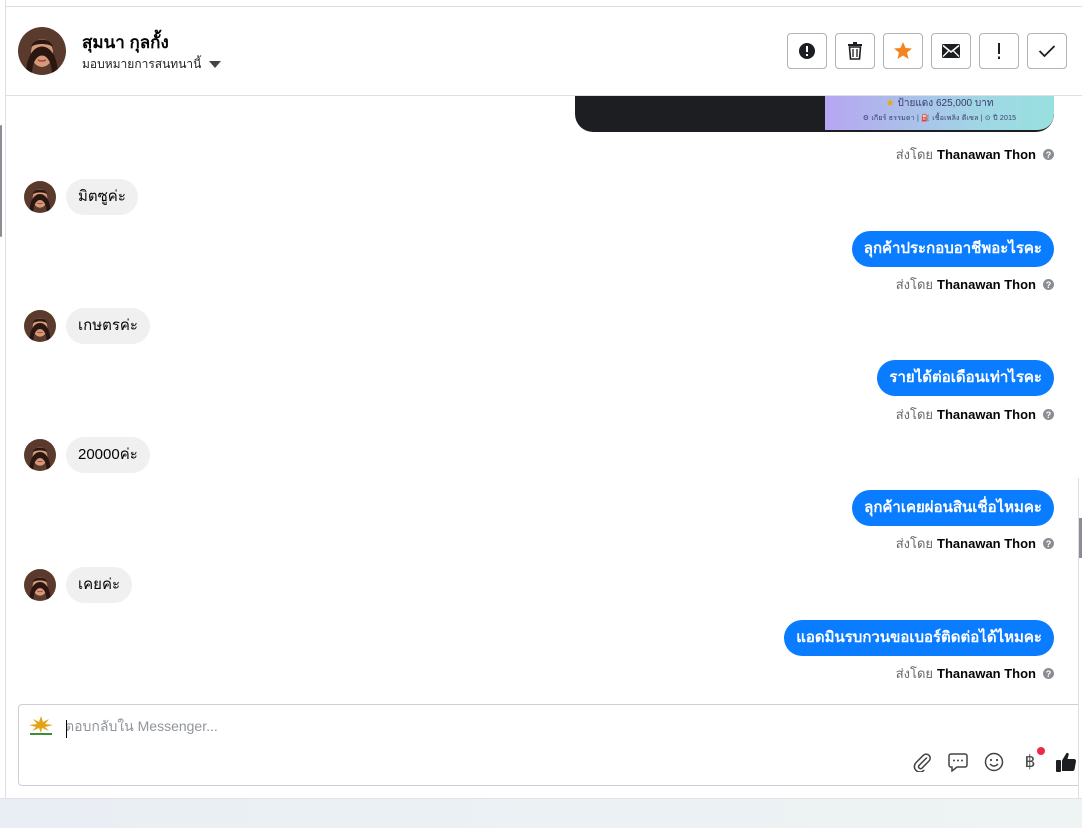  I want to click on bottom-bar, so click(541, 813).